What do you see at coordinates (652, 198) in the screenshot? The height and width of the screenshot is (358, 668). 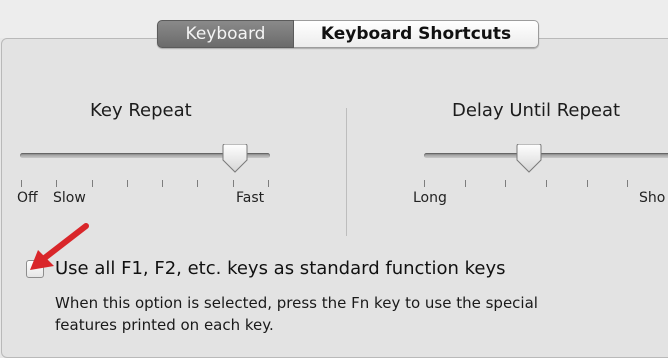 I see `delay-short-label: Sho` at bounding box center [652, 198].